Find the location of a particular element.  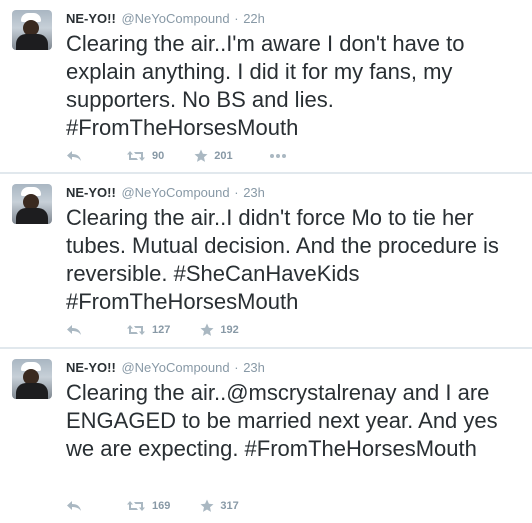

favorite-button: 192 is located at coordinates (219, 330).